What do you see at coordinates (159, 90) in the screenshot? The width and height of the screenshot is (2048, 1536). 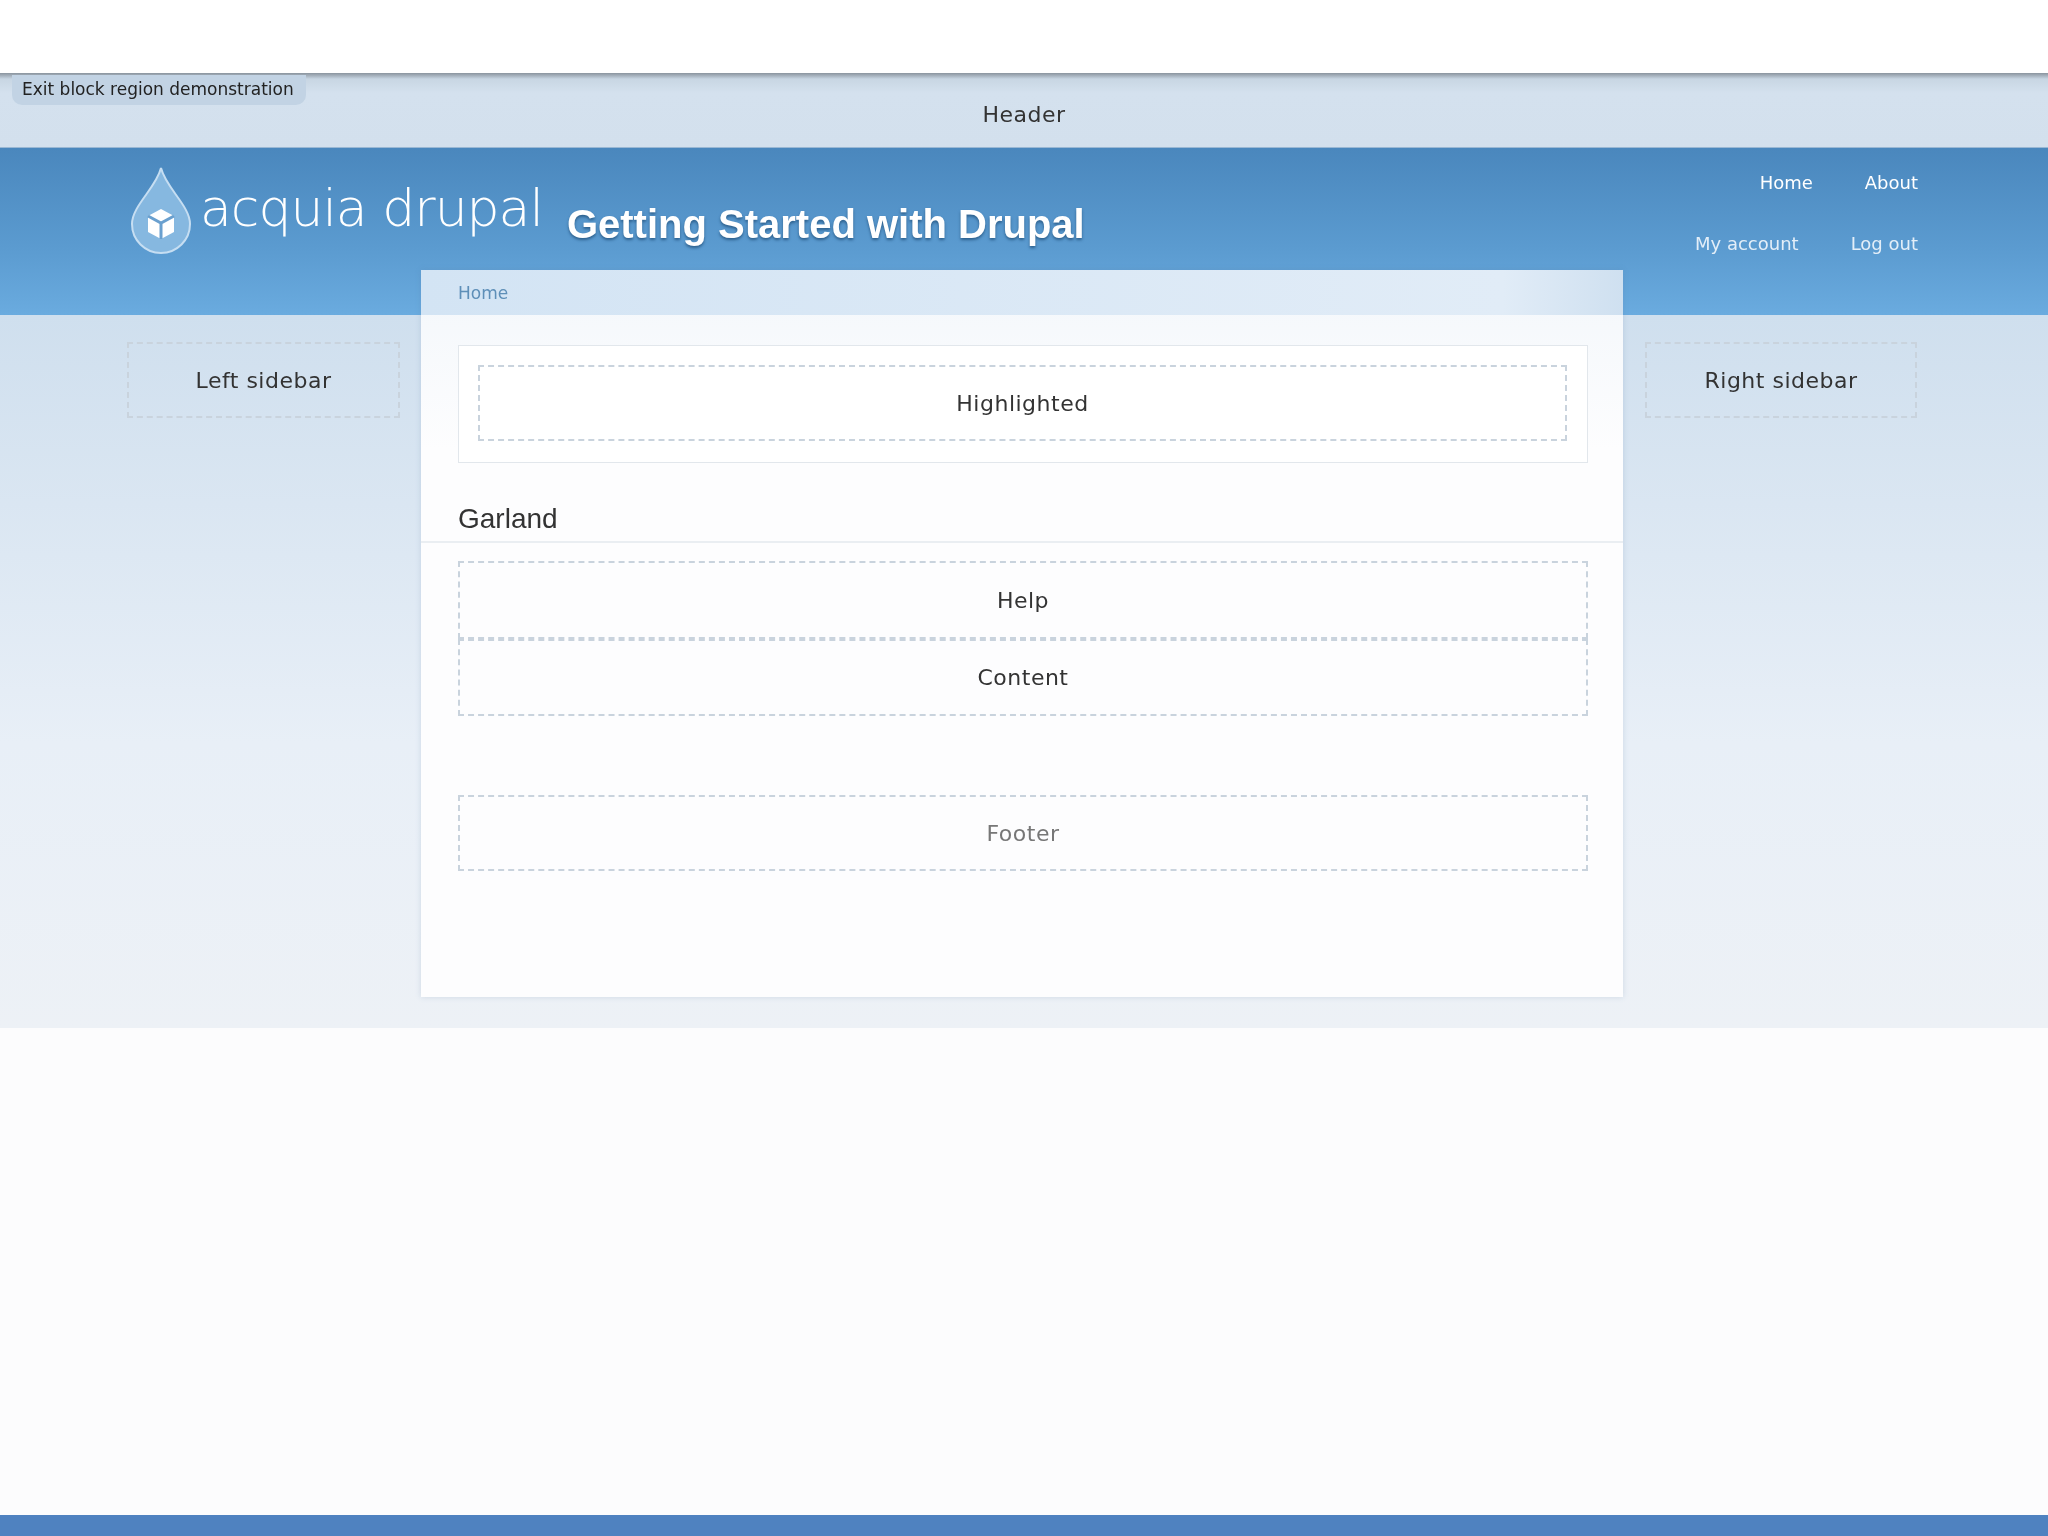 I see `exit-demonstration-button: Exit block region demonstration` at bounding box center [159, 90].